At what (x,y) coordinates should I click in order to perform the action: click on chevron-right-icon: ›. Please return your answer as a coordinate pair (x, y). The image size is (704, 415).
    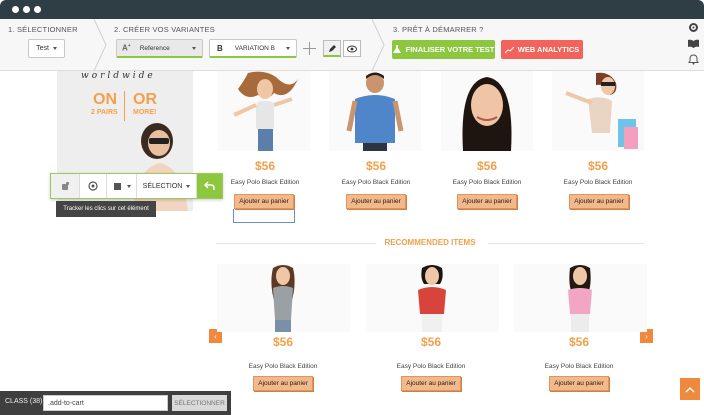
    Looking at the image, I should click on (646, 336).